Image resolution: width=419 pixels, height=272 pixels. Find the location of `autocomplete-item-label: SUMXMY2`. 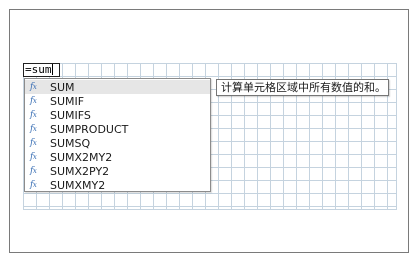

autocomplete-item-label: SUMXMY2 is located at coordinates (78, 185).